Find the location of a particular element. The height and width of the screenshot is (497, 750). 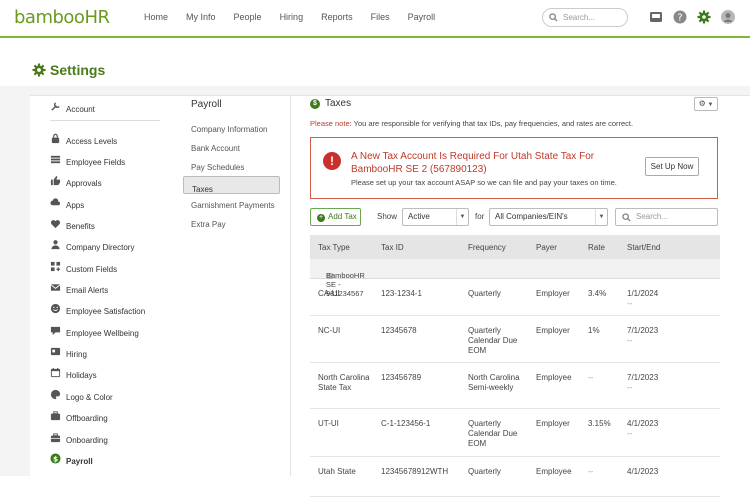

cell-id: C-1-123456-1 is located at coordinates (406, 423).